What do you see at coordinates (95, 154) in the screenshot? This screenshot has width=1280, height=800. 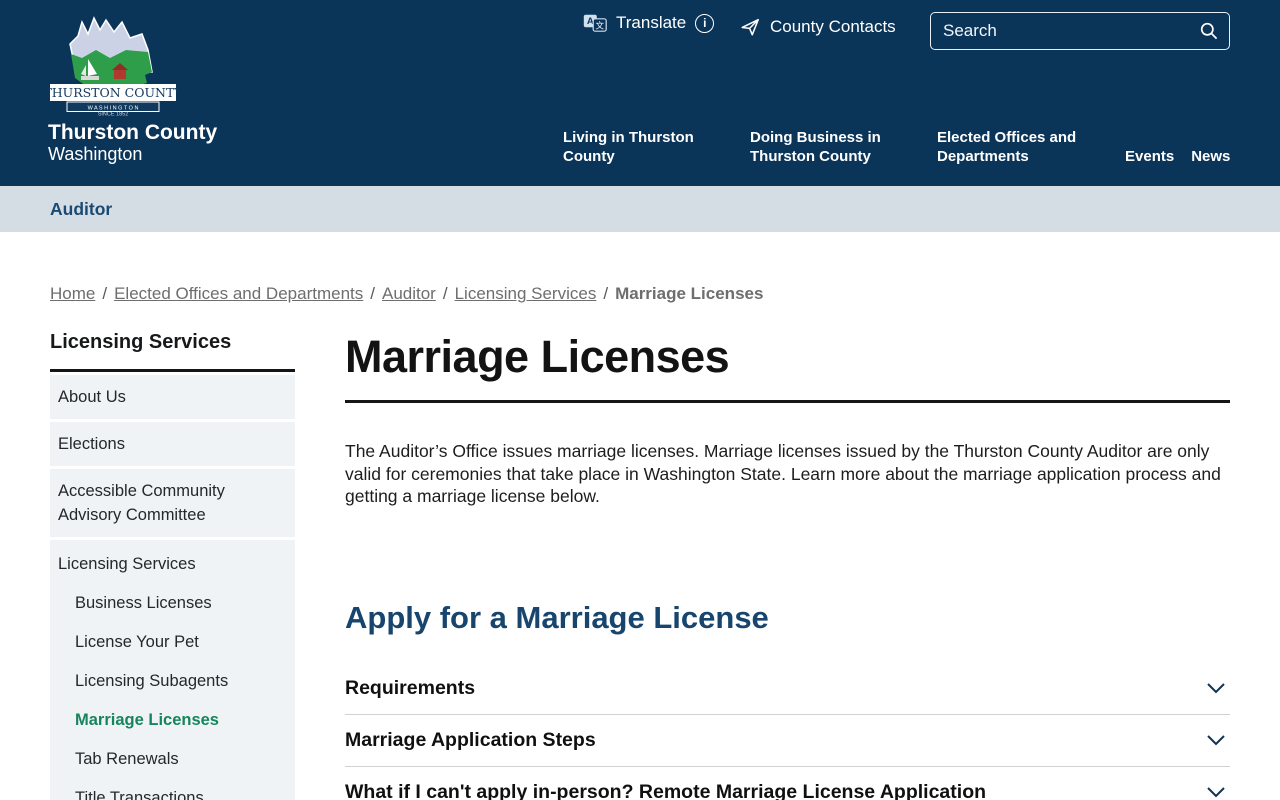 I see `site-title-state: Washington` at bounding box center [95, 154].